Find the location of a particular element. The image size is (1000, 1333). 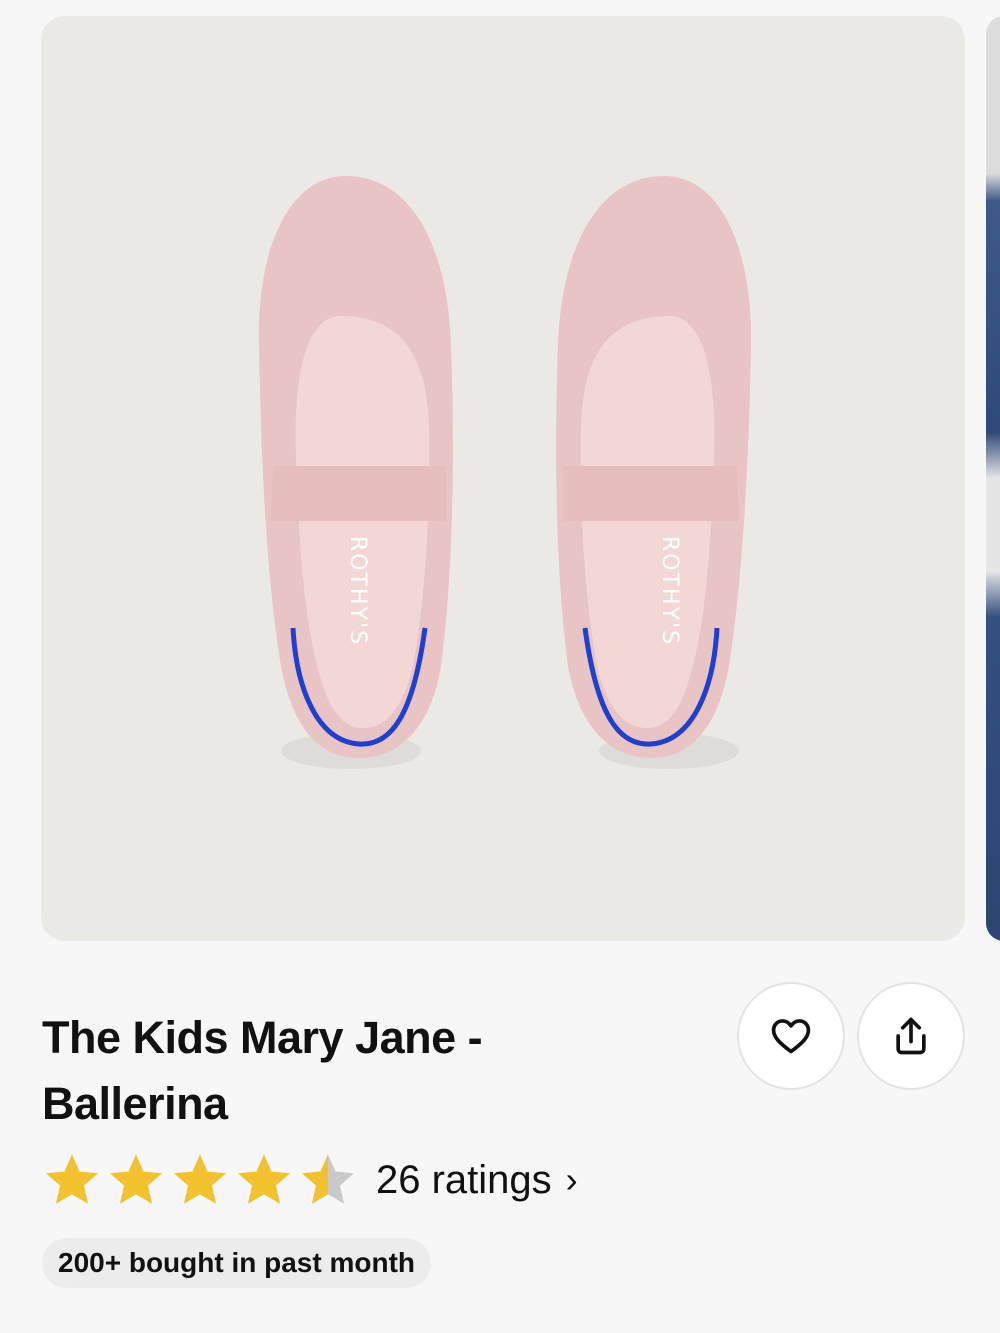

share-button is located at coordinates (911, 1036).